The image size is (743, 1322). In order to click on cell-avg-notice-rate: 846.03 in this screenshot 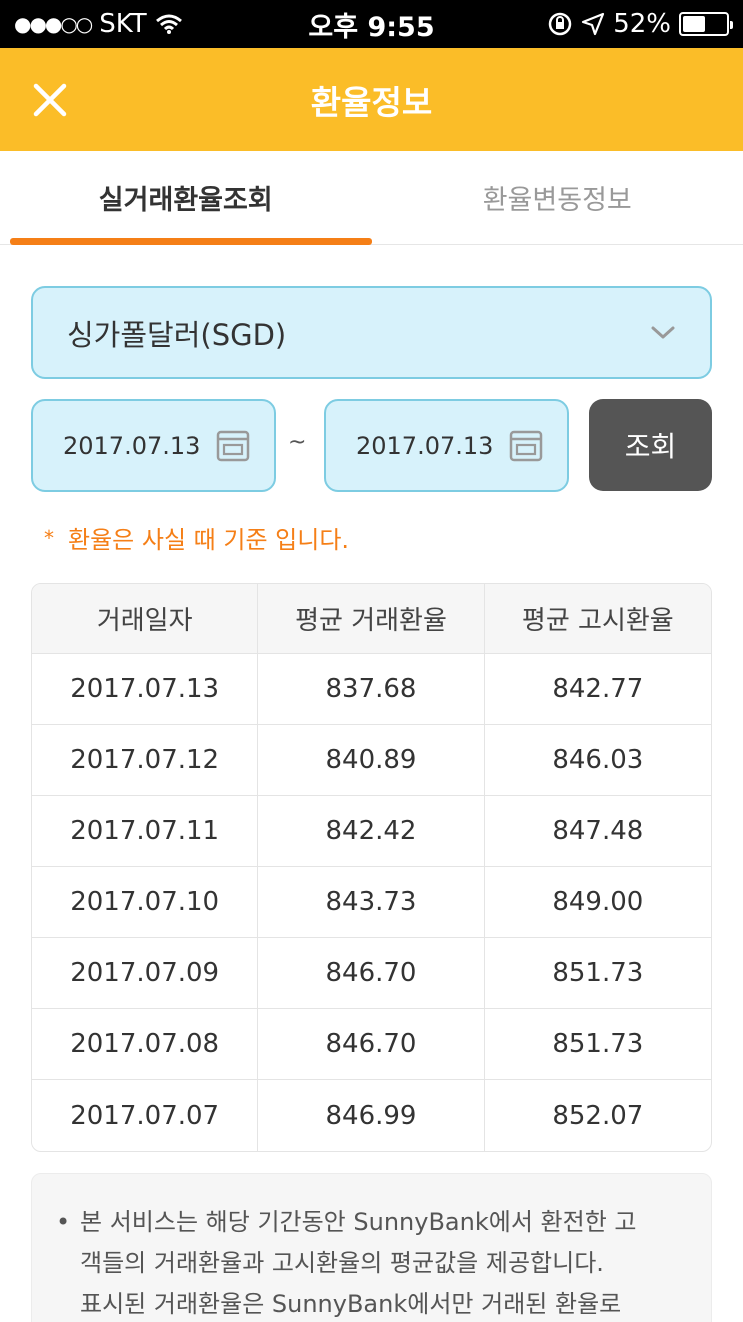, I will do `click(598, 760)`.